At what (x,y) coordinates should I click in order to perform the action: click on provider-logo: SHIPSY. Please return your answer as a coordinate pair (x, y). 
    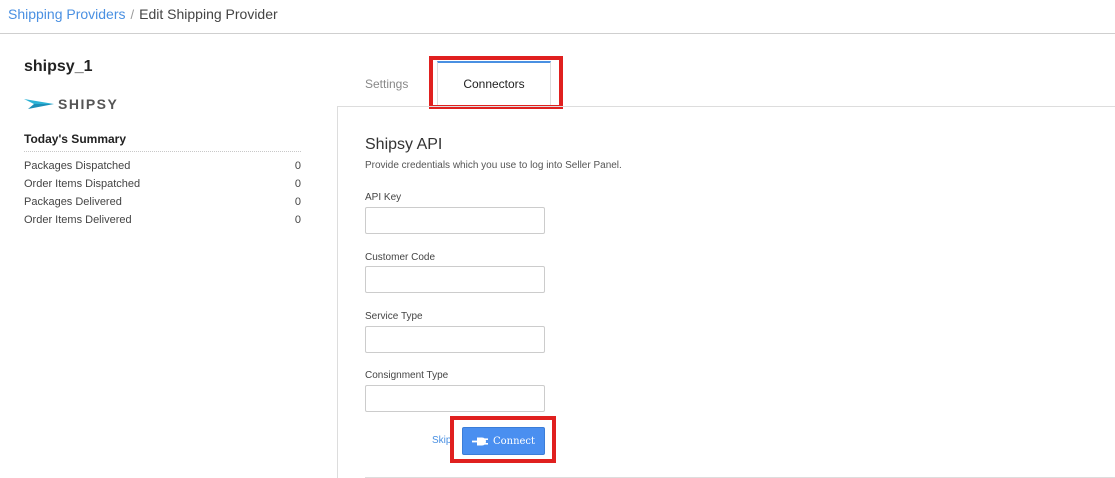
    Looking at the image, I should click on (162, 104).